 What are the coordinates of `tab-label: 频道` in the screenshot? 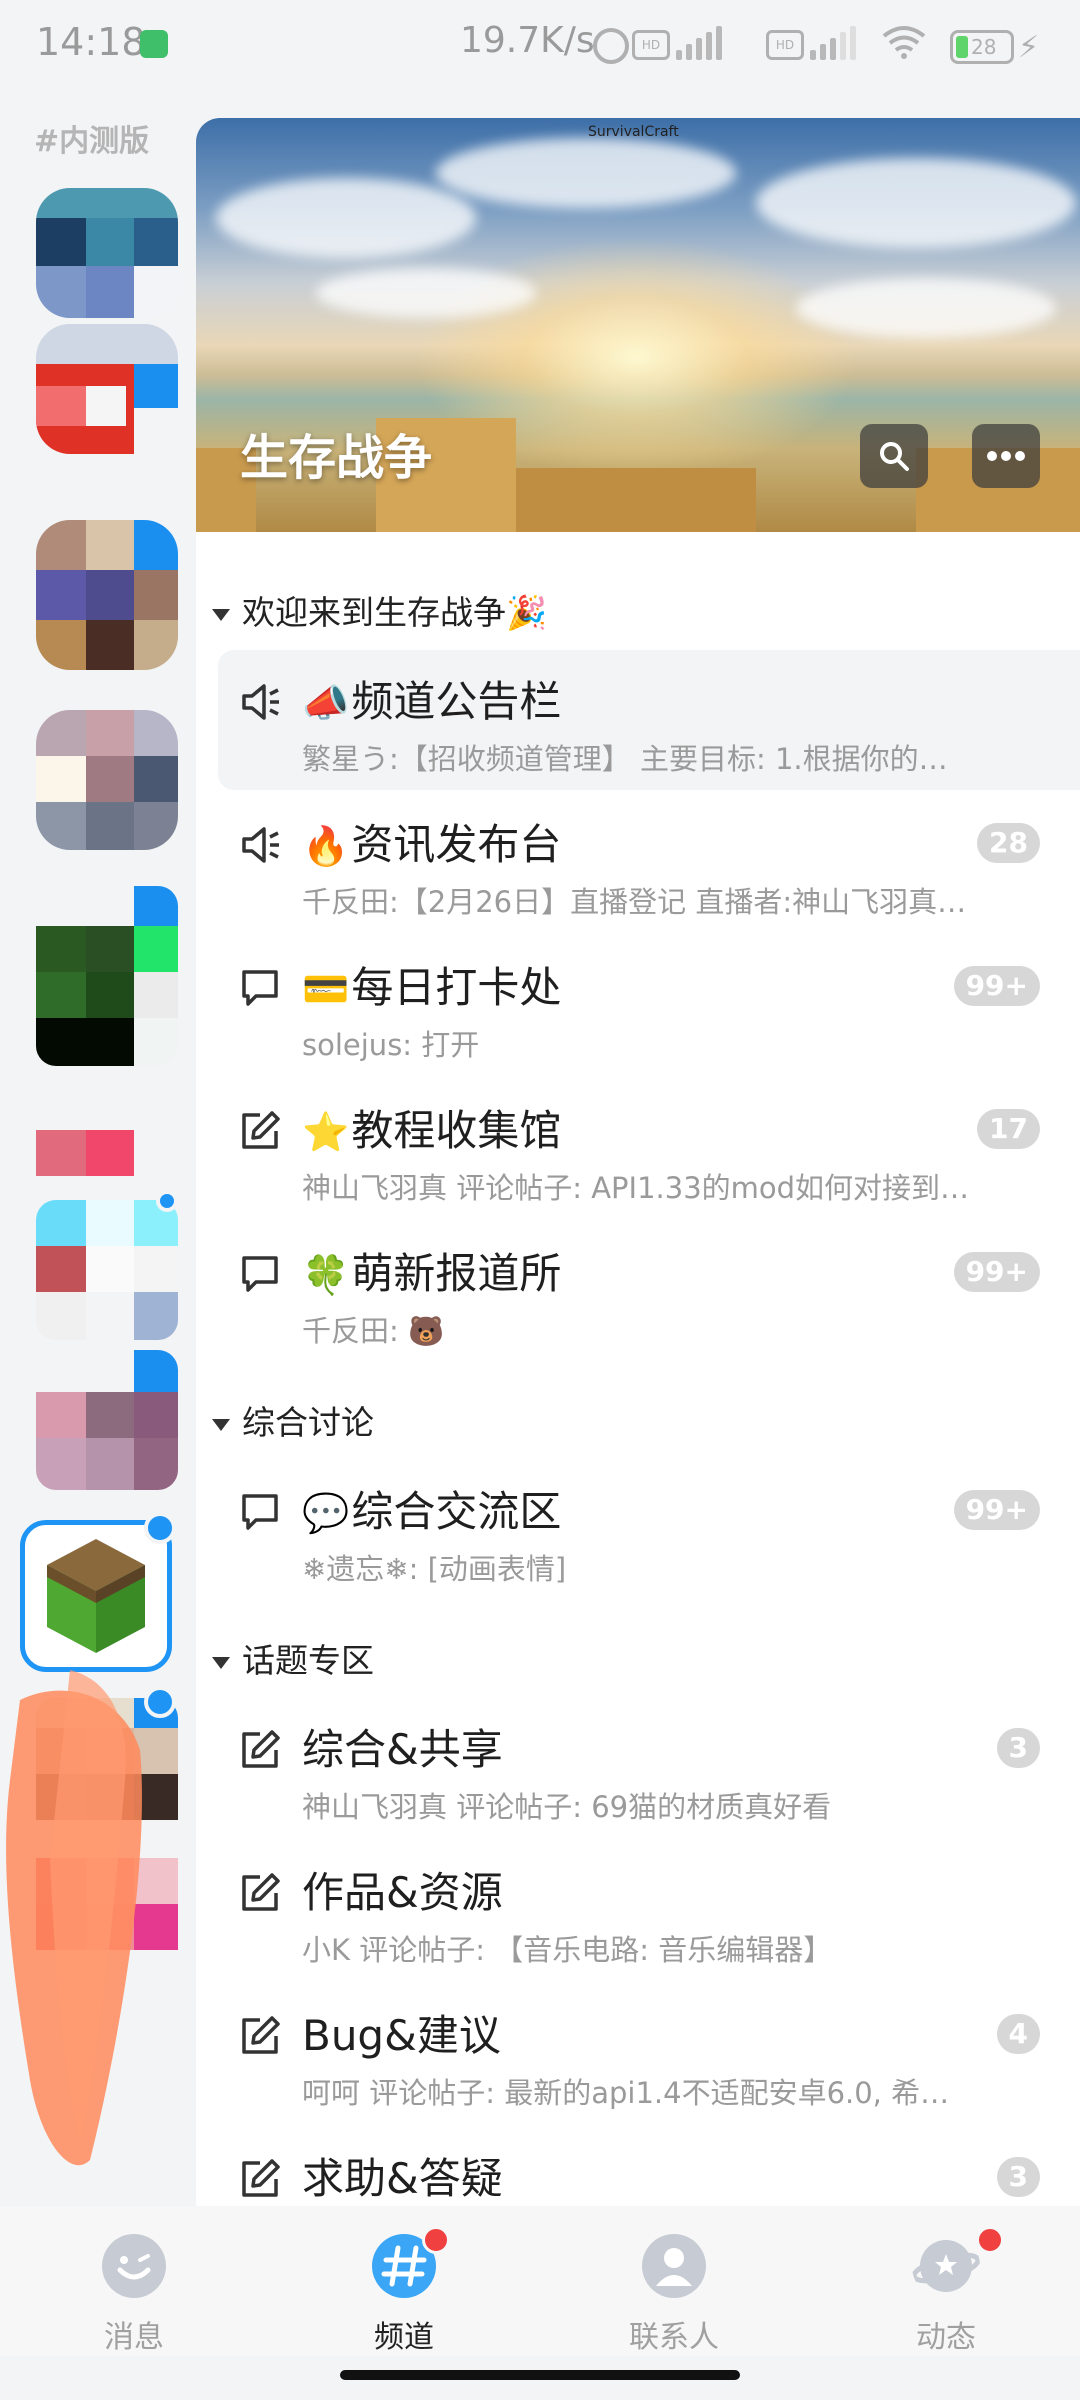 It's located at (404, 2337).